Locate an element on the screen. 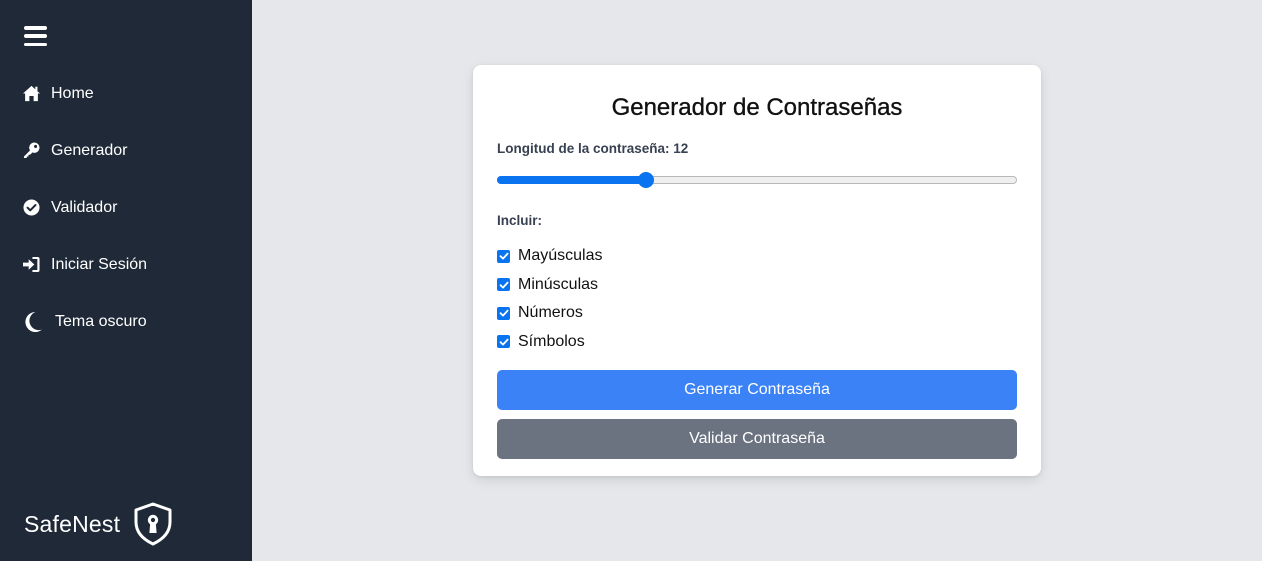  brand: SafeNest is located at coordinates (98, 524).